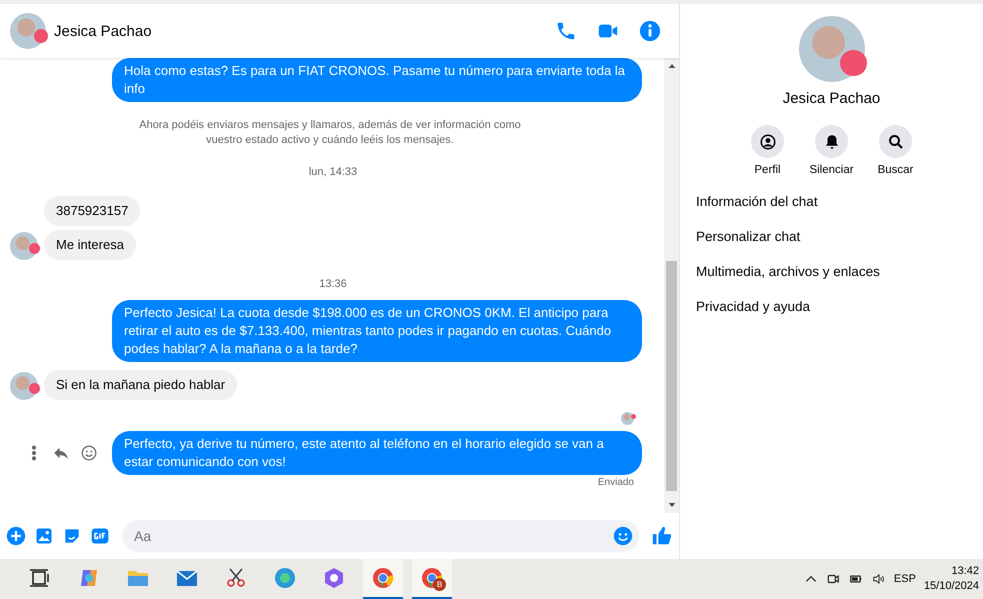 This screenshot has width=983, height=599. I want to click on message-bubble: Hola como estas? Es para un FIAT CRONOS. Pasame tu número para enviarte toda la info, so click(377, 80).